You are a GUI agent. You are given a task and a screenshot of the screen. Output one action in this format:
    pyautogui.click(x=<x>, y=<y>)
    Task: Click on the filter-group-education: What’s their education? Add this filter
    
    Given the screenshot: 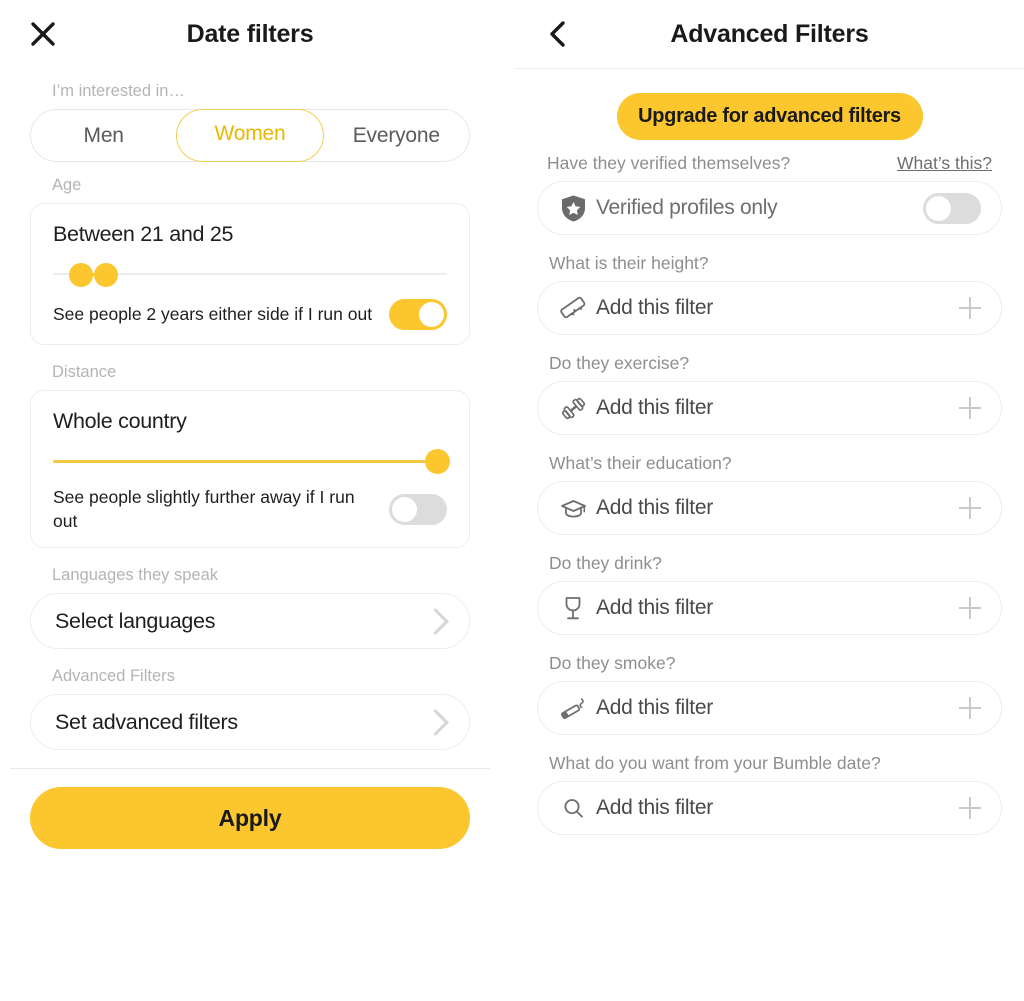 What is the action you would take?
    pyautogui.click(x=769, y=494)
    